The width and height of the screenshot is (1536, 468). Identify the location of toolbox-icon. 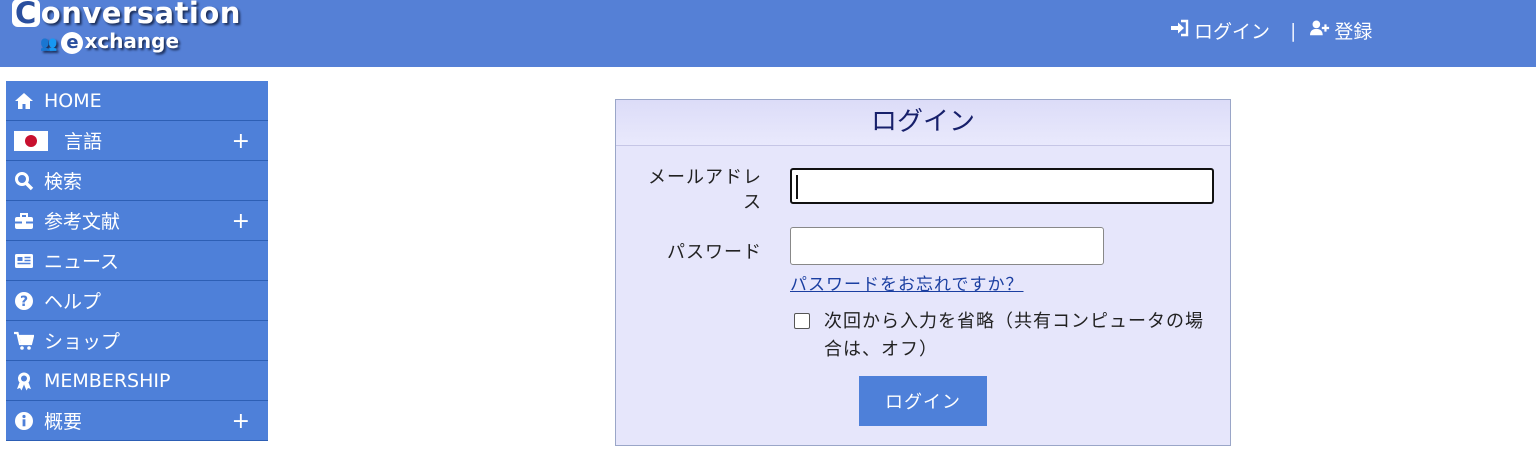
(24, 221).